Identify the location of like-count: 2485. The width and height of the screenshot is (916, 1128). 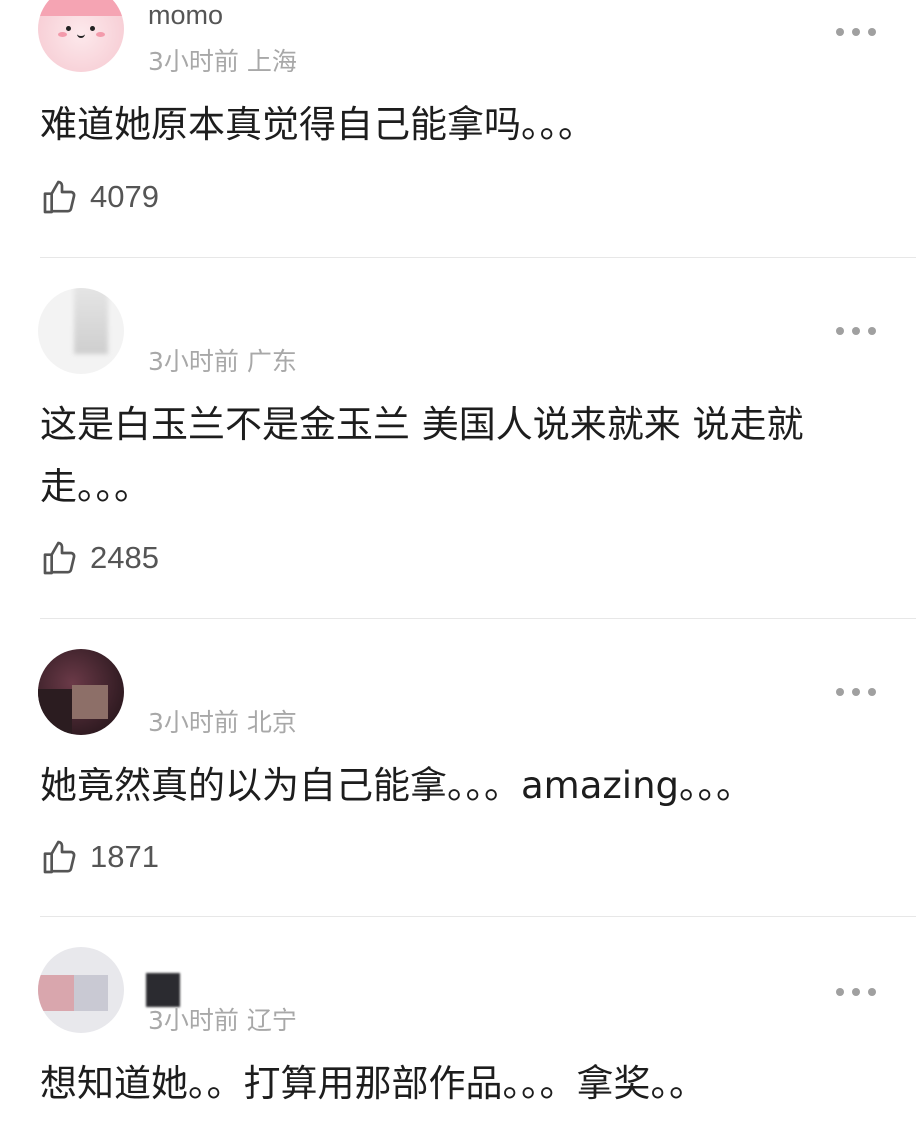
(124, 557).